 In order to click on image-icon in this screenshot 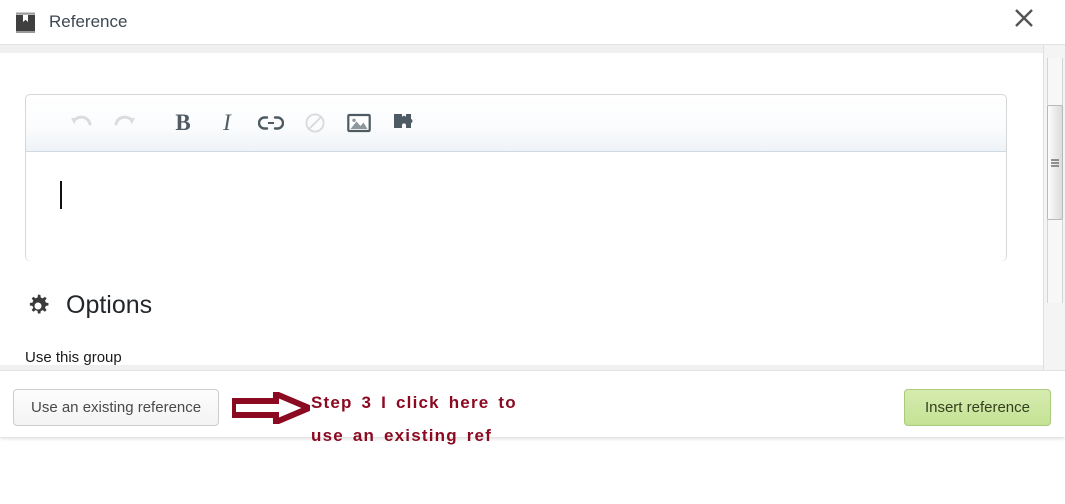, I will do `click(359, 123)`.